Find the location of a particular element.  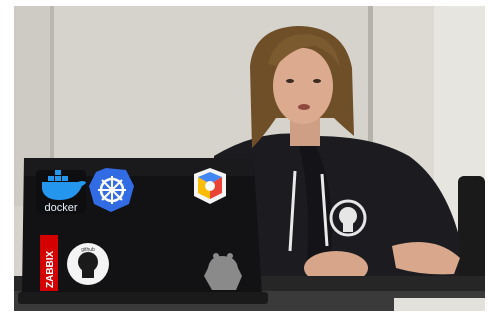

docker-sticker: docker is located at coordinates (61, 192).